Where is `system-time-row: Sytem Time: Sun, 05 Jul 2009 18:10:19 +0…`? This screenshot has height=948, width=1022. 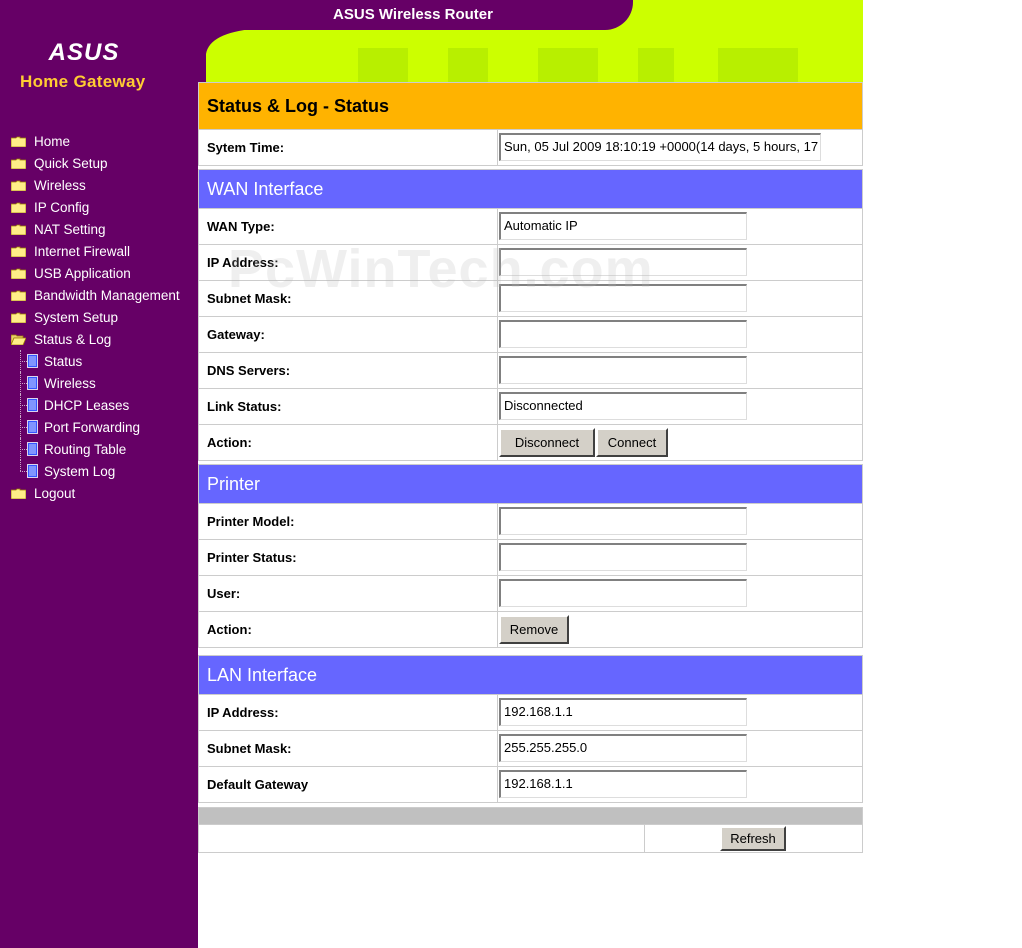 system-time-row: Sytem Time: Sun, 05 Jul 2009 18:10:19 +0… is located at coordinates (530, 148).